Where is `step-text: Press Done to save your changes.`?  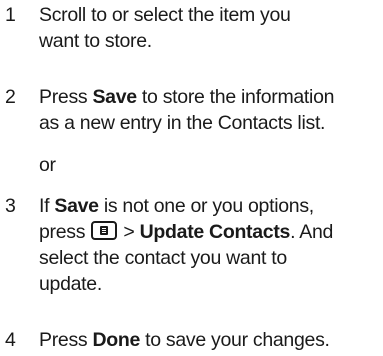
step-text: Press Done to save your changes. is located at coordinates (209, 340).